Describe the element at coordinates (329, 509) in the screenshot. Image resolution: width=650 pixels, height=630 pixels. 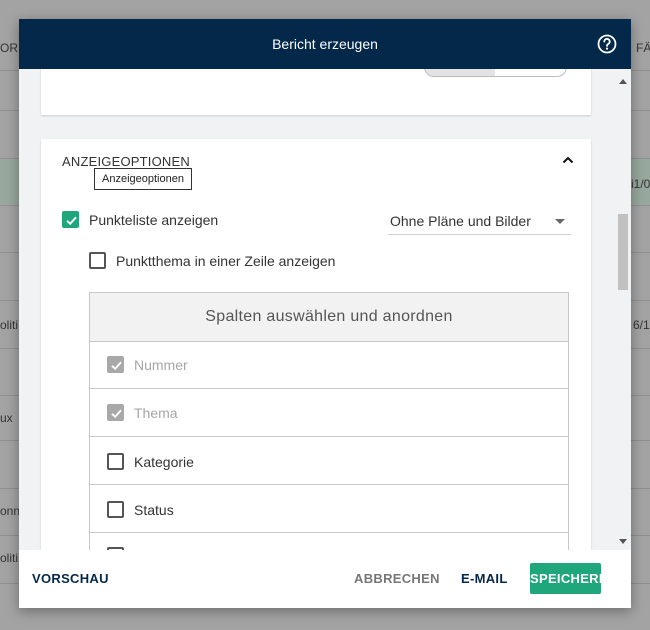
I see `list-item: Status` at that location.